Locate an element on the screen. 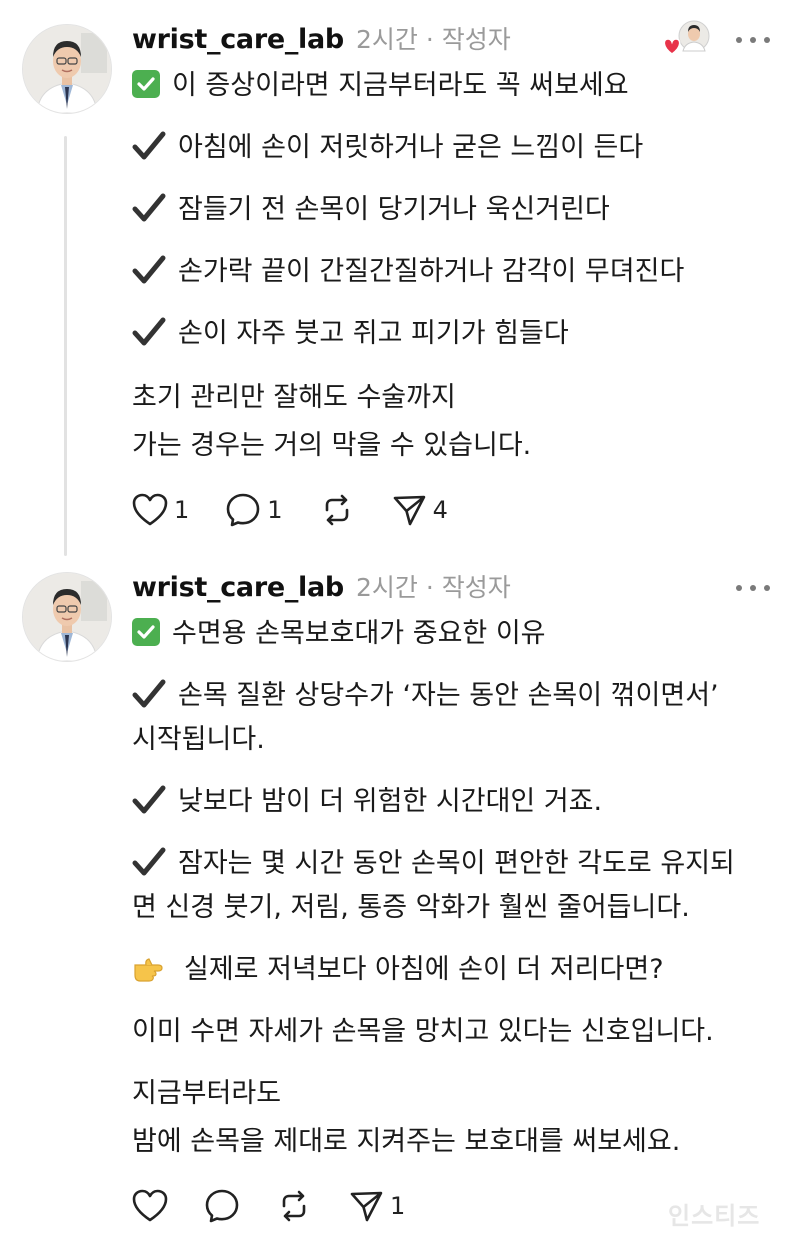  like-count: 1 is located at coordinates (182, 510).